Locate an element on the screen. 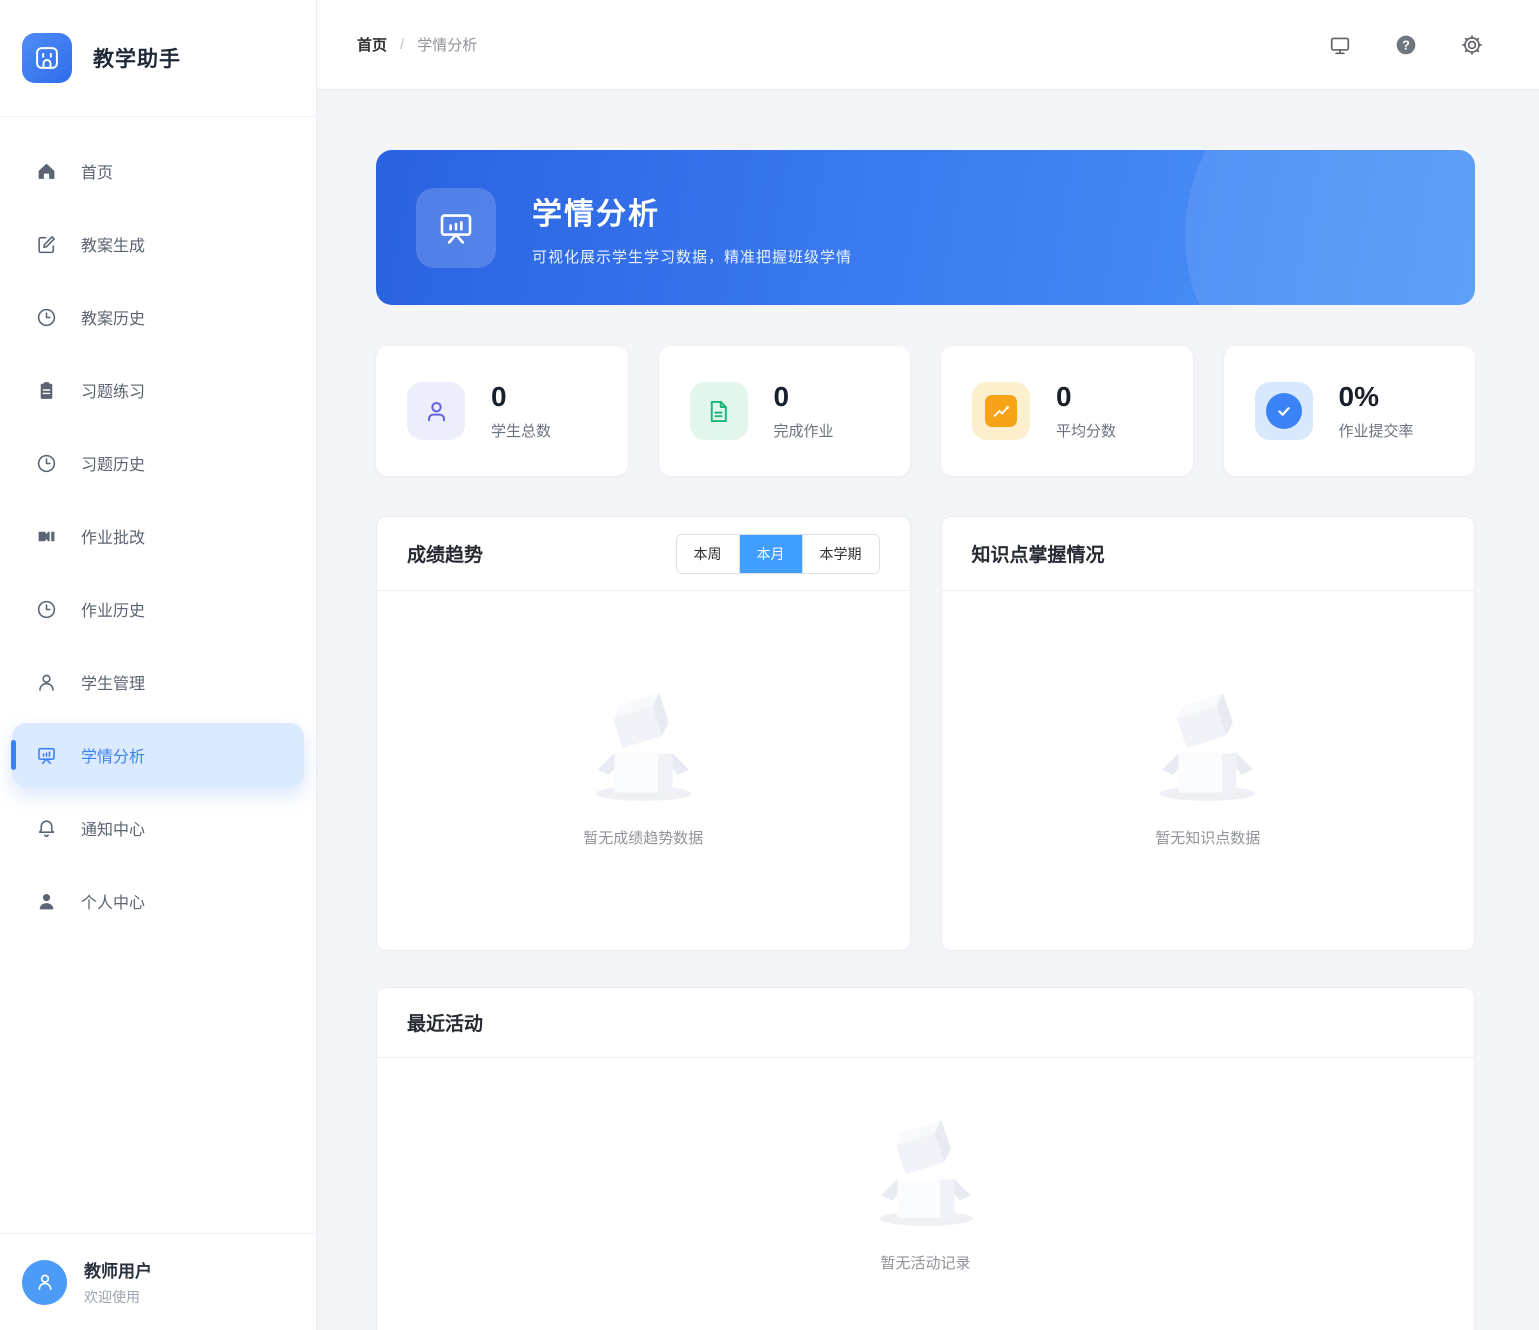  recent-activity-header: 最近活动 is located at coordinates (925, 1023).